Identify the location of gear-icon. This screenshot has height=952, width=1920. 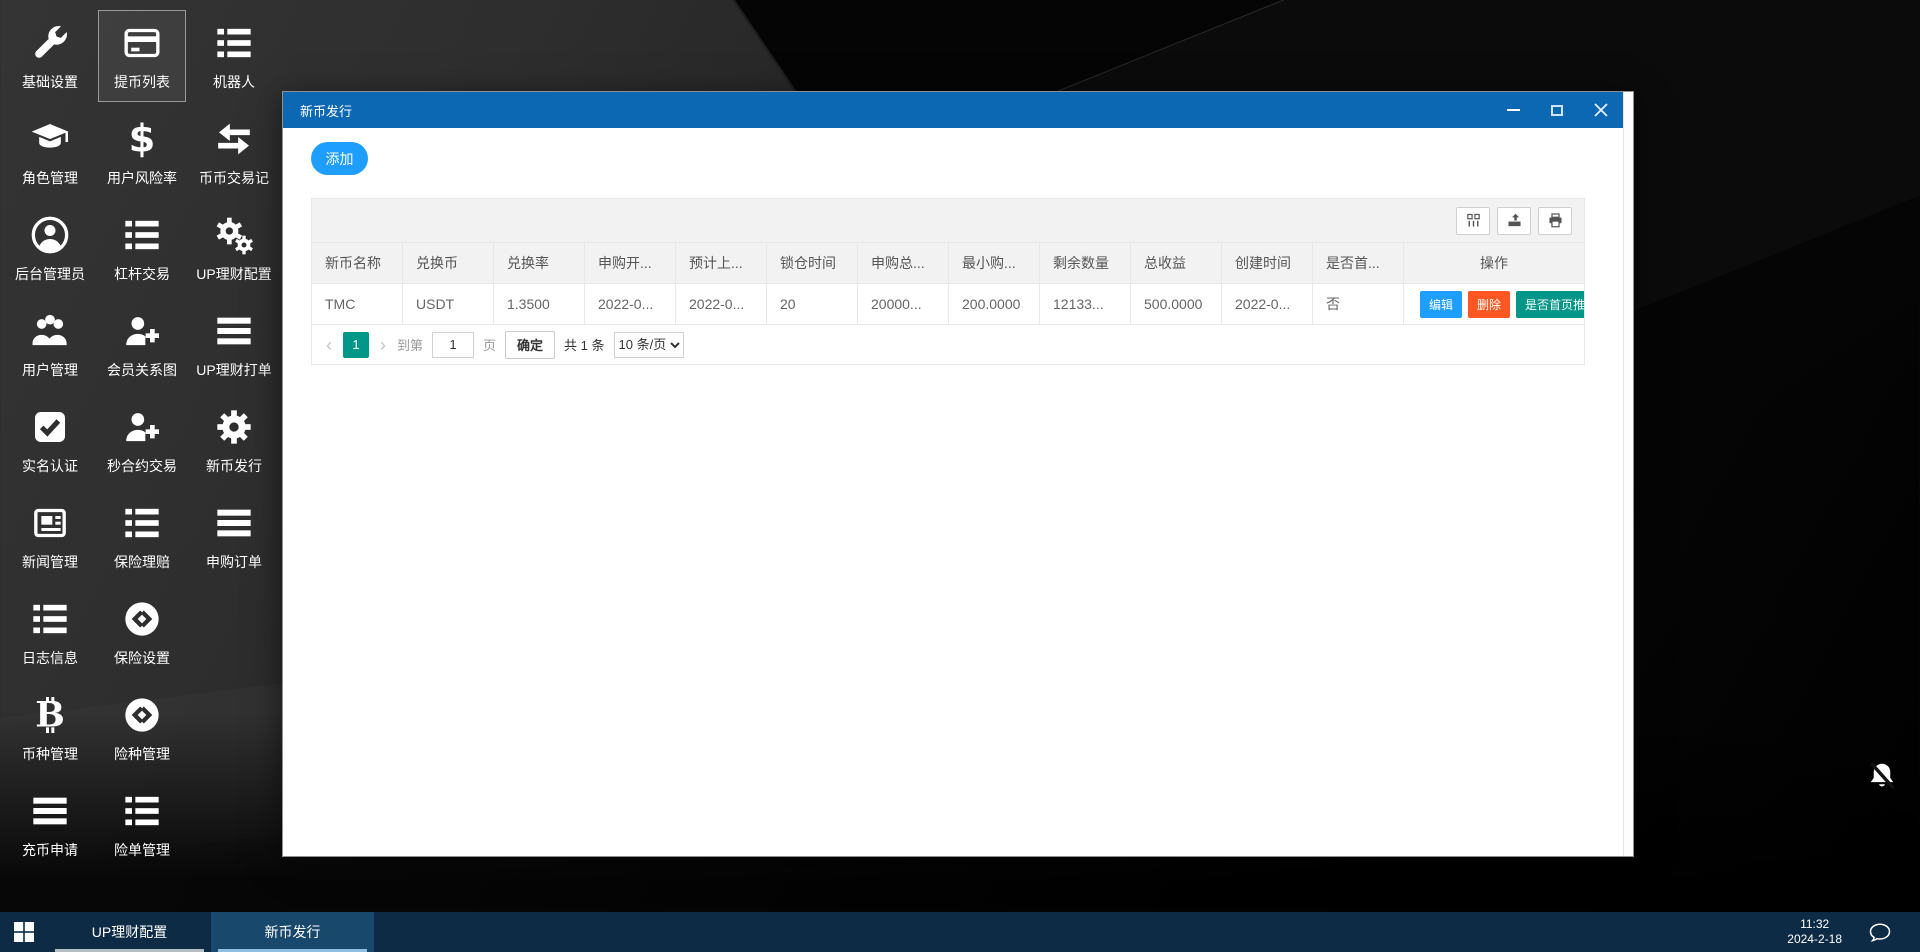
(234, 427).